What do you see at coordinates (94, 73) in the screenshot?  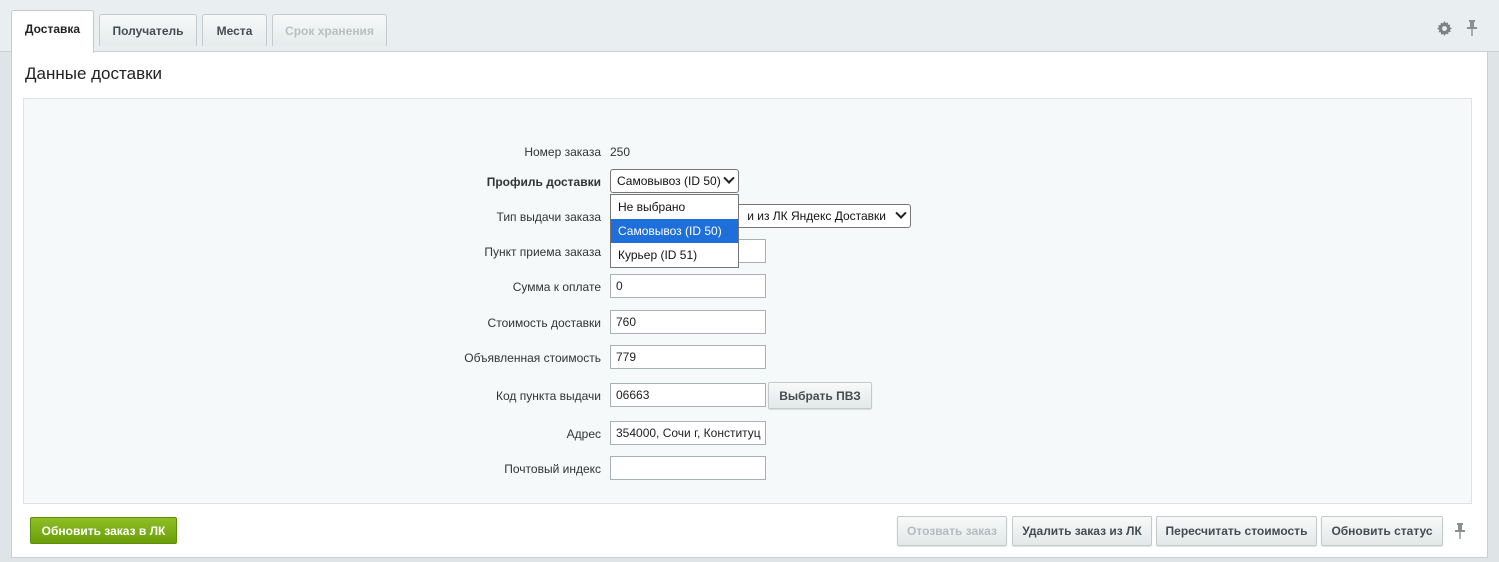 I see `page-title: Данные доставки` at bounding box center [94, 73].